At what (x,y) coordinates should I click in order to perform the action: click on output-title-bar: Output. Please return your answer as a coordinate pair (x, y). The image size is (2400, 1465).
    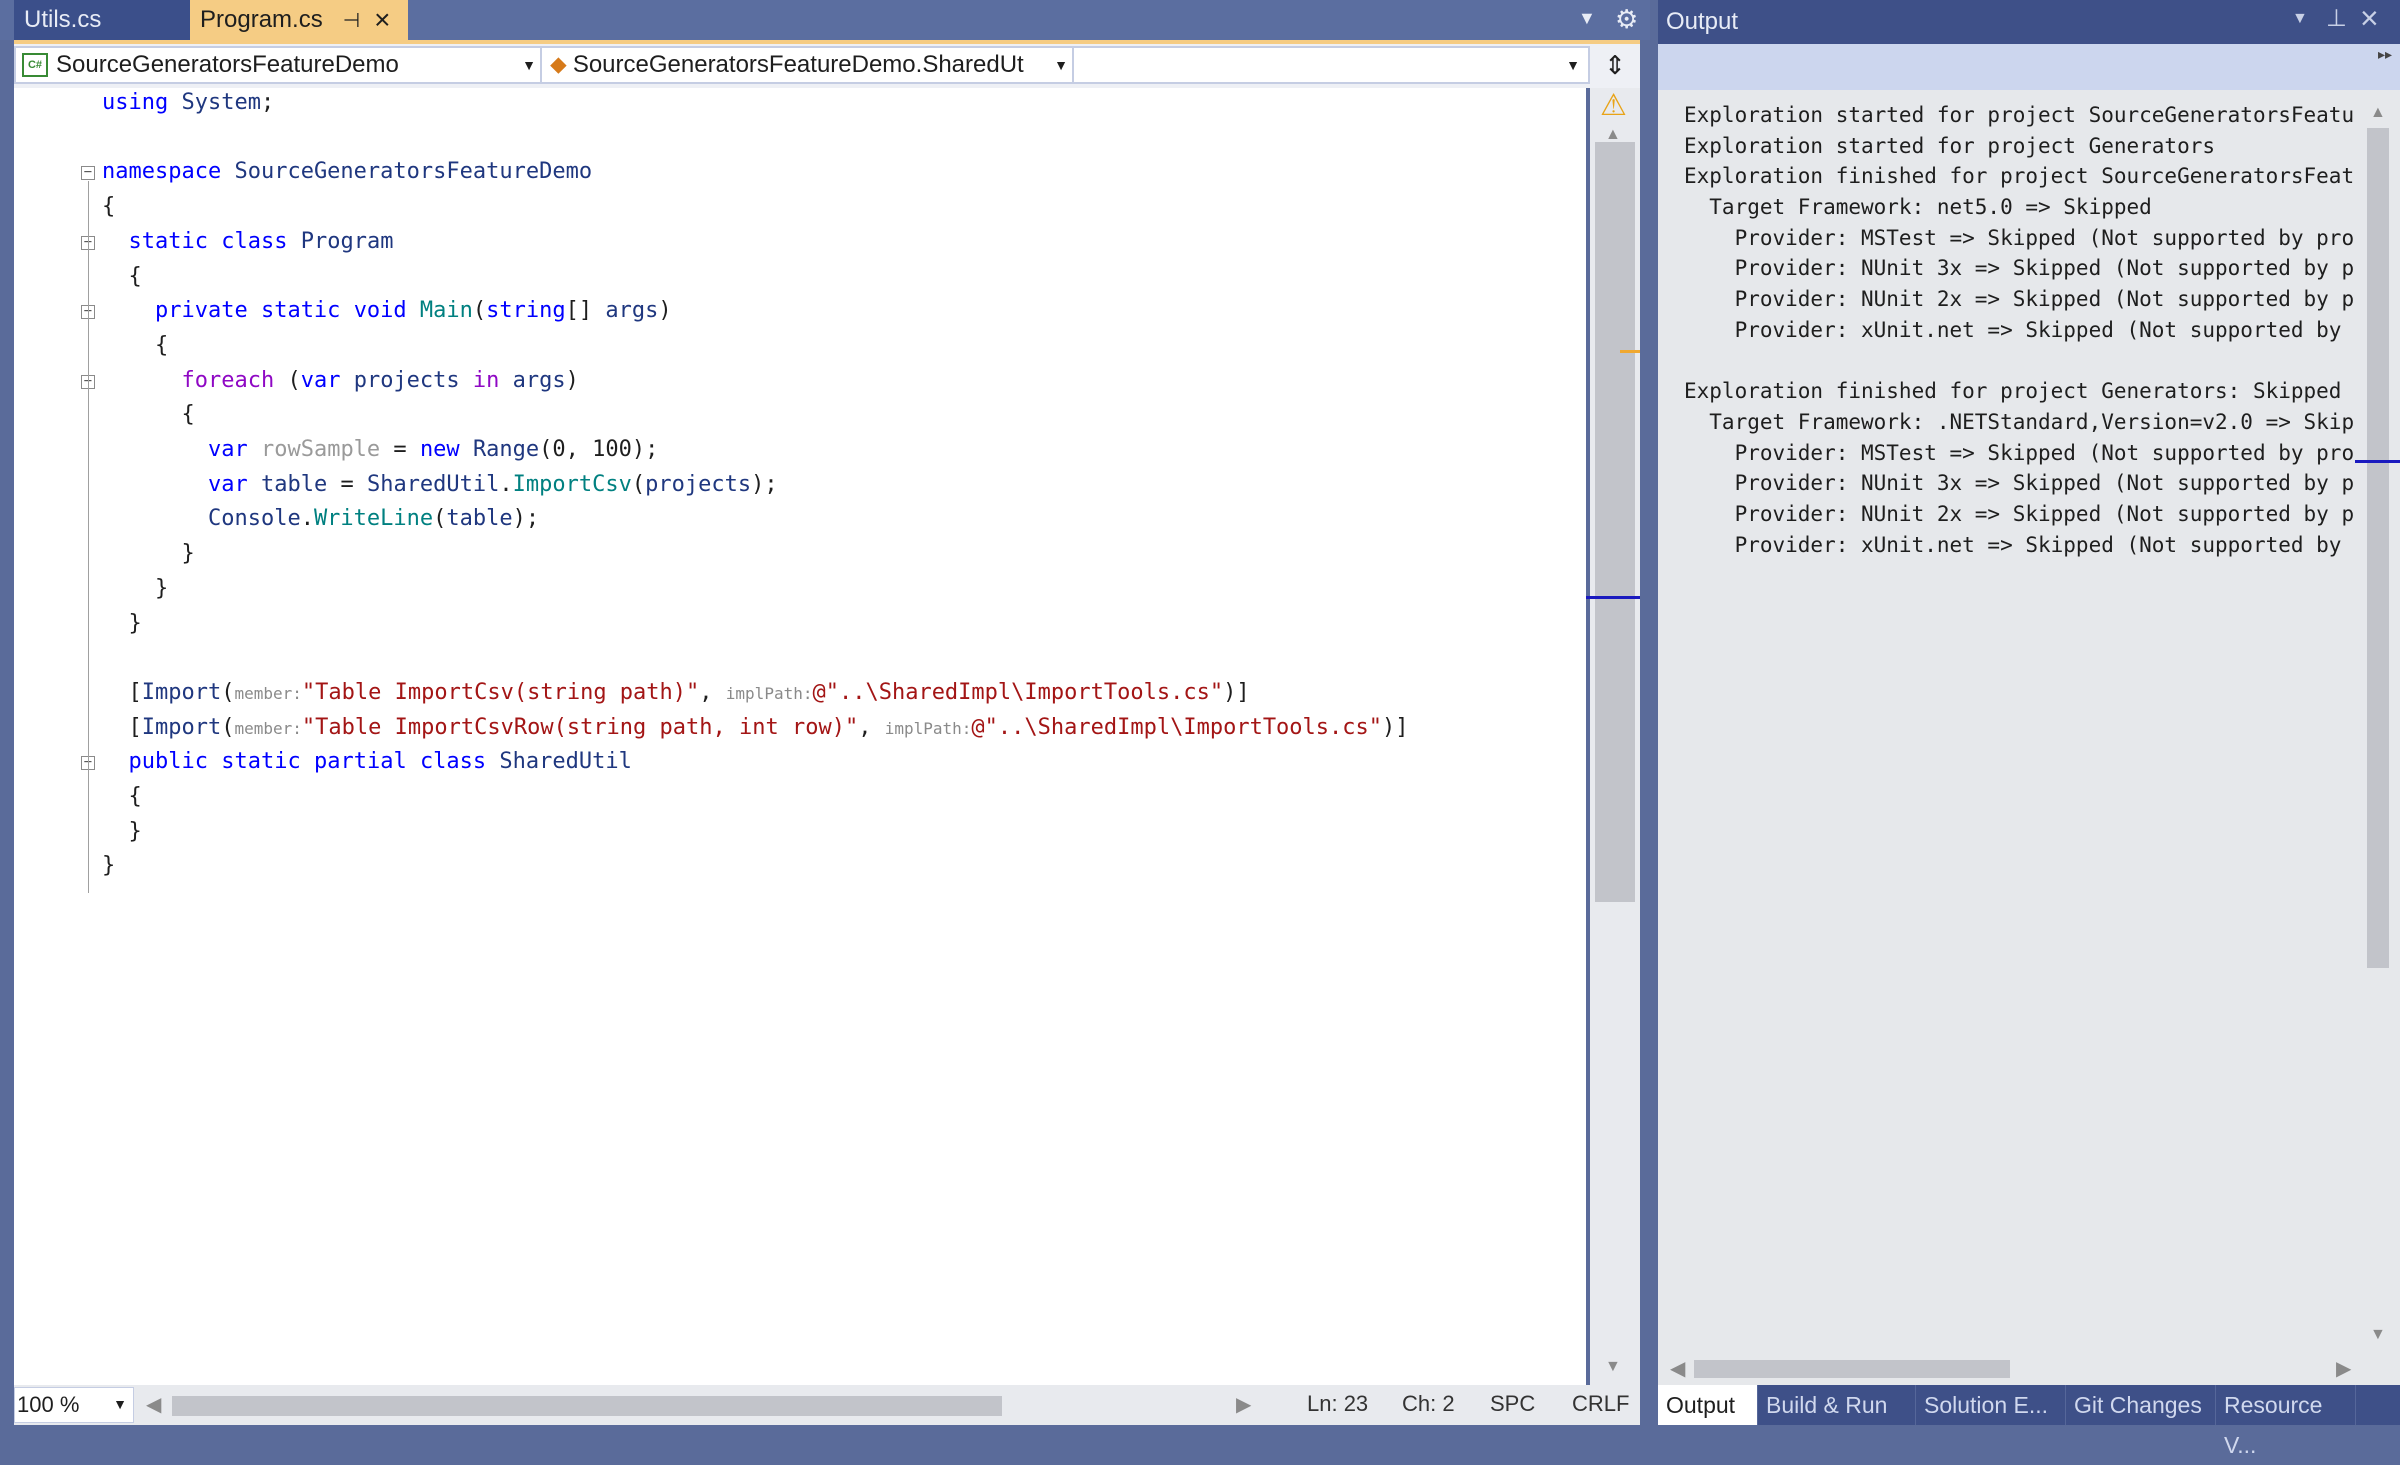
    Looking at the image, I should click on (2029, 22).